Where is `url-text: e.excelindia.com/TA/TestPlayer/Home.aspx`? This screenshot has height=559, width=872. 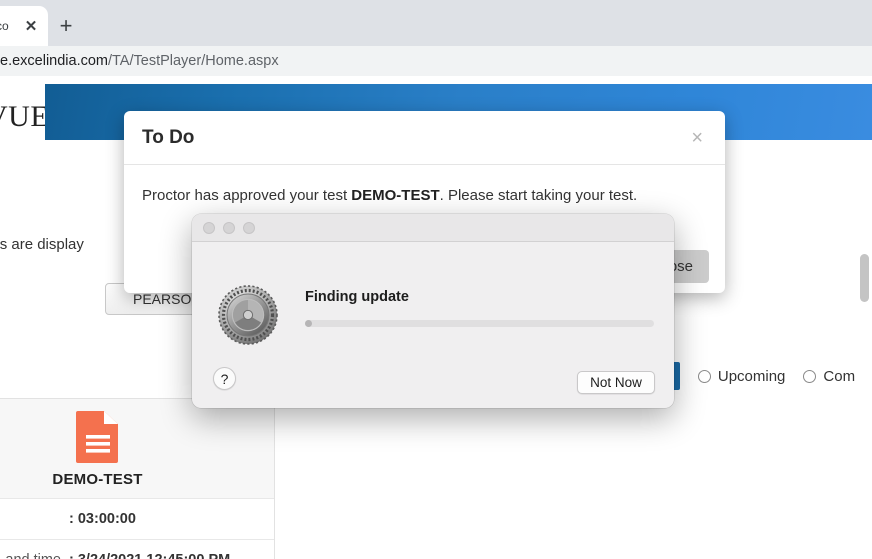 url-text: e.excelindia.com/TA/TestPlayer/Home.aspx is located at coordinates (139, 61).